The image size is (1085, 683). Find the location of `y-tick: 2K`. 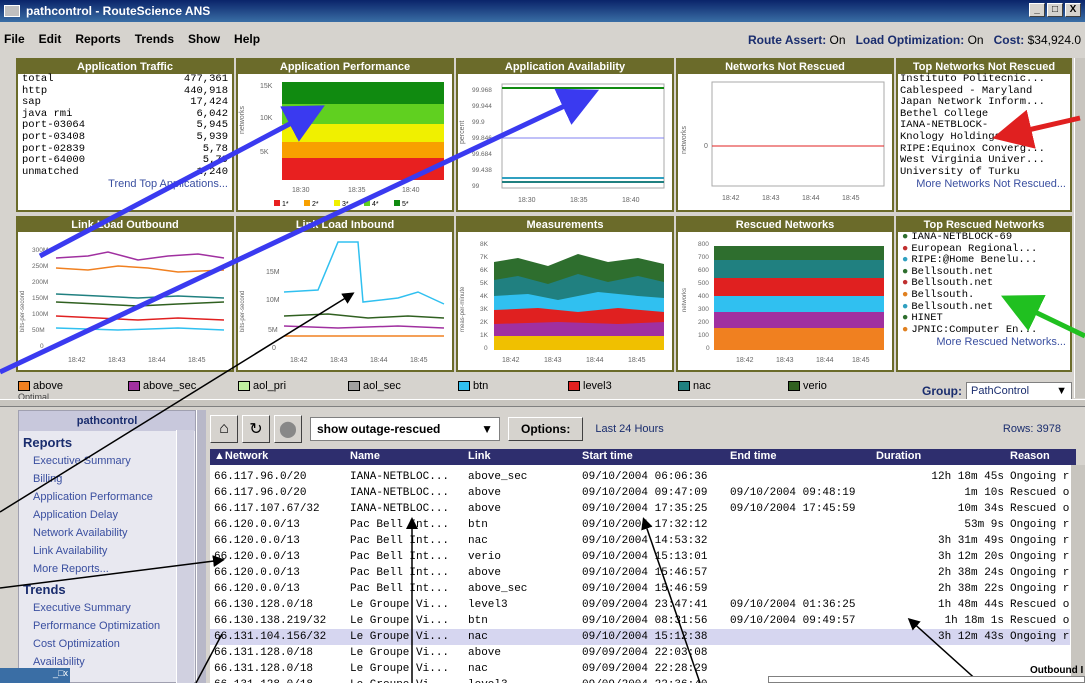

y-tick: 2K is located at coordinates (484, 322).